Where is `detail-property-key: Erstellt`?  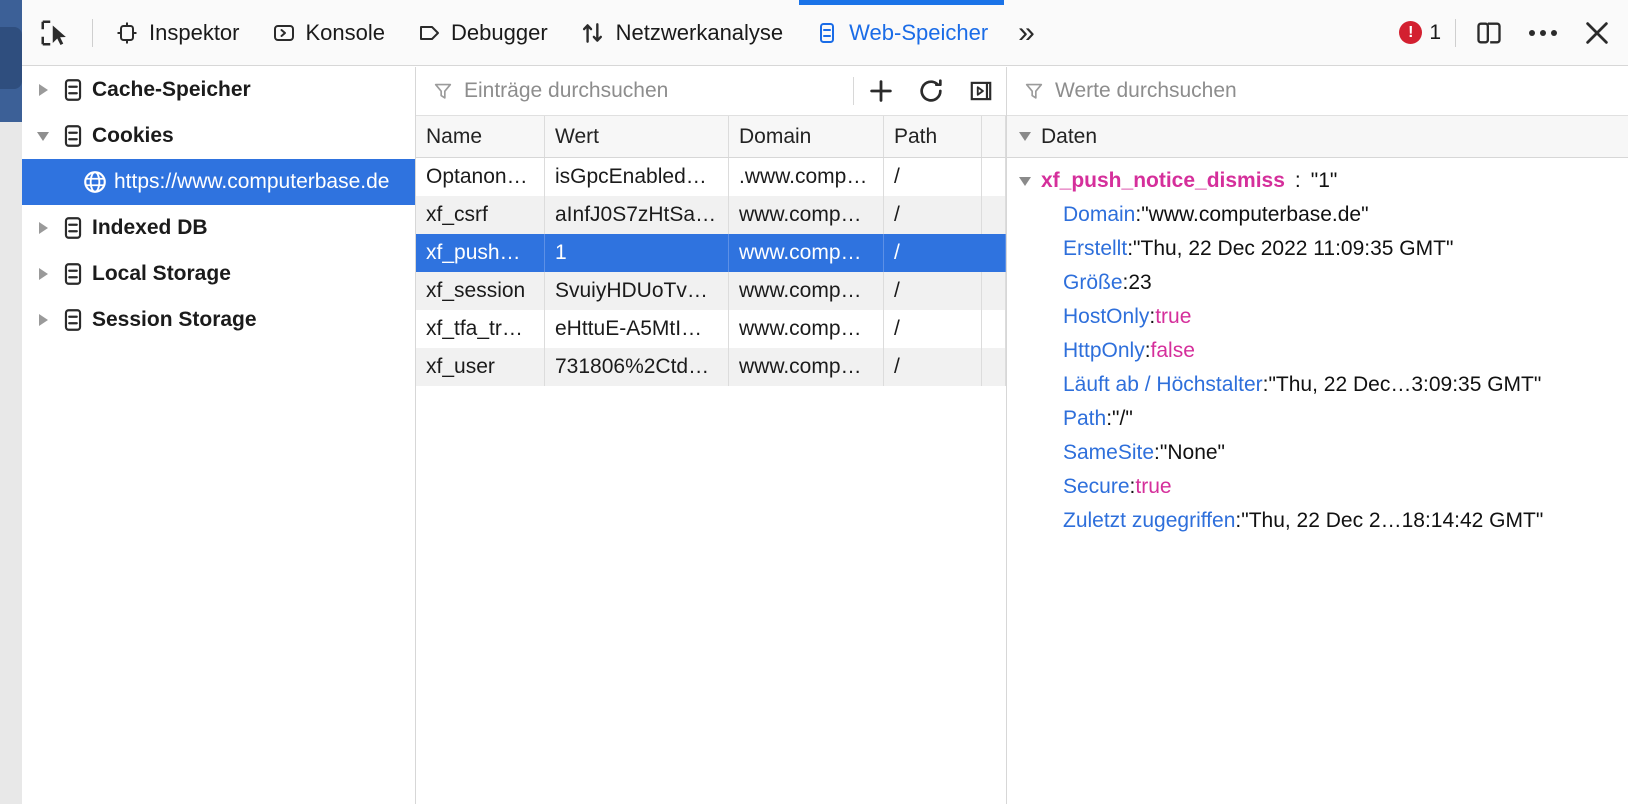
detail-property-key: Erstellt is located at coordinates (1095, 248).